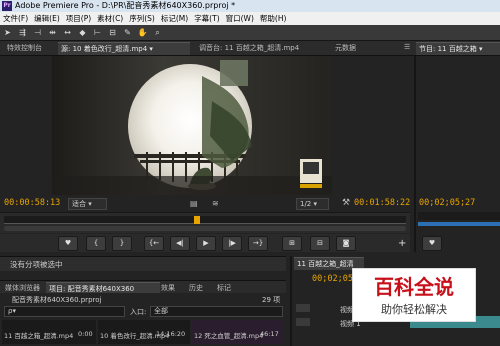 The width and height of the screenshot is (500, 346). What do you see at coordinates (97, 32) in the screenshot?
I see `slip-icon: ⊢` at bounding box center [97, 32].